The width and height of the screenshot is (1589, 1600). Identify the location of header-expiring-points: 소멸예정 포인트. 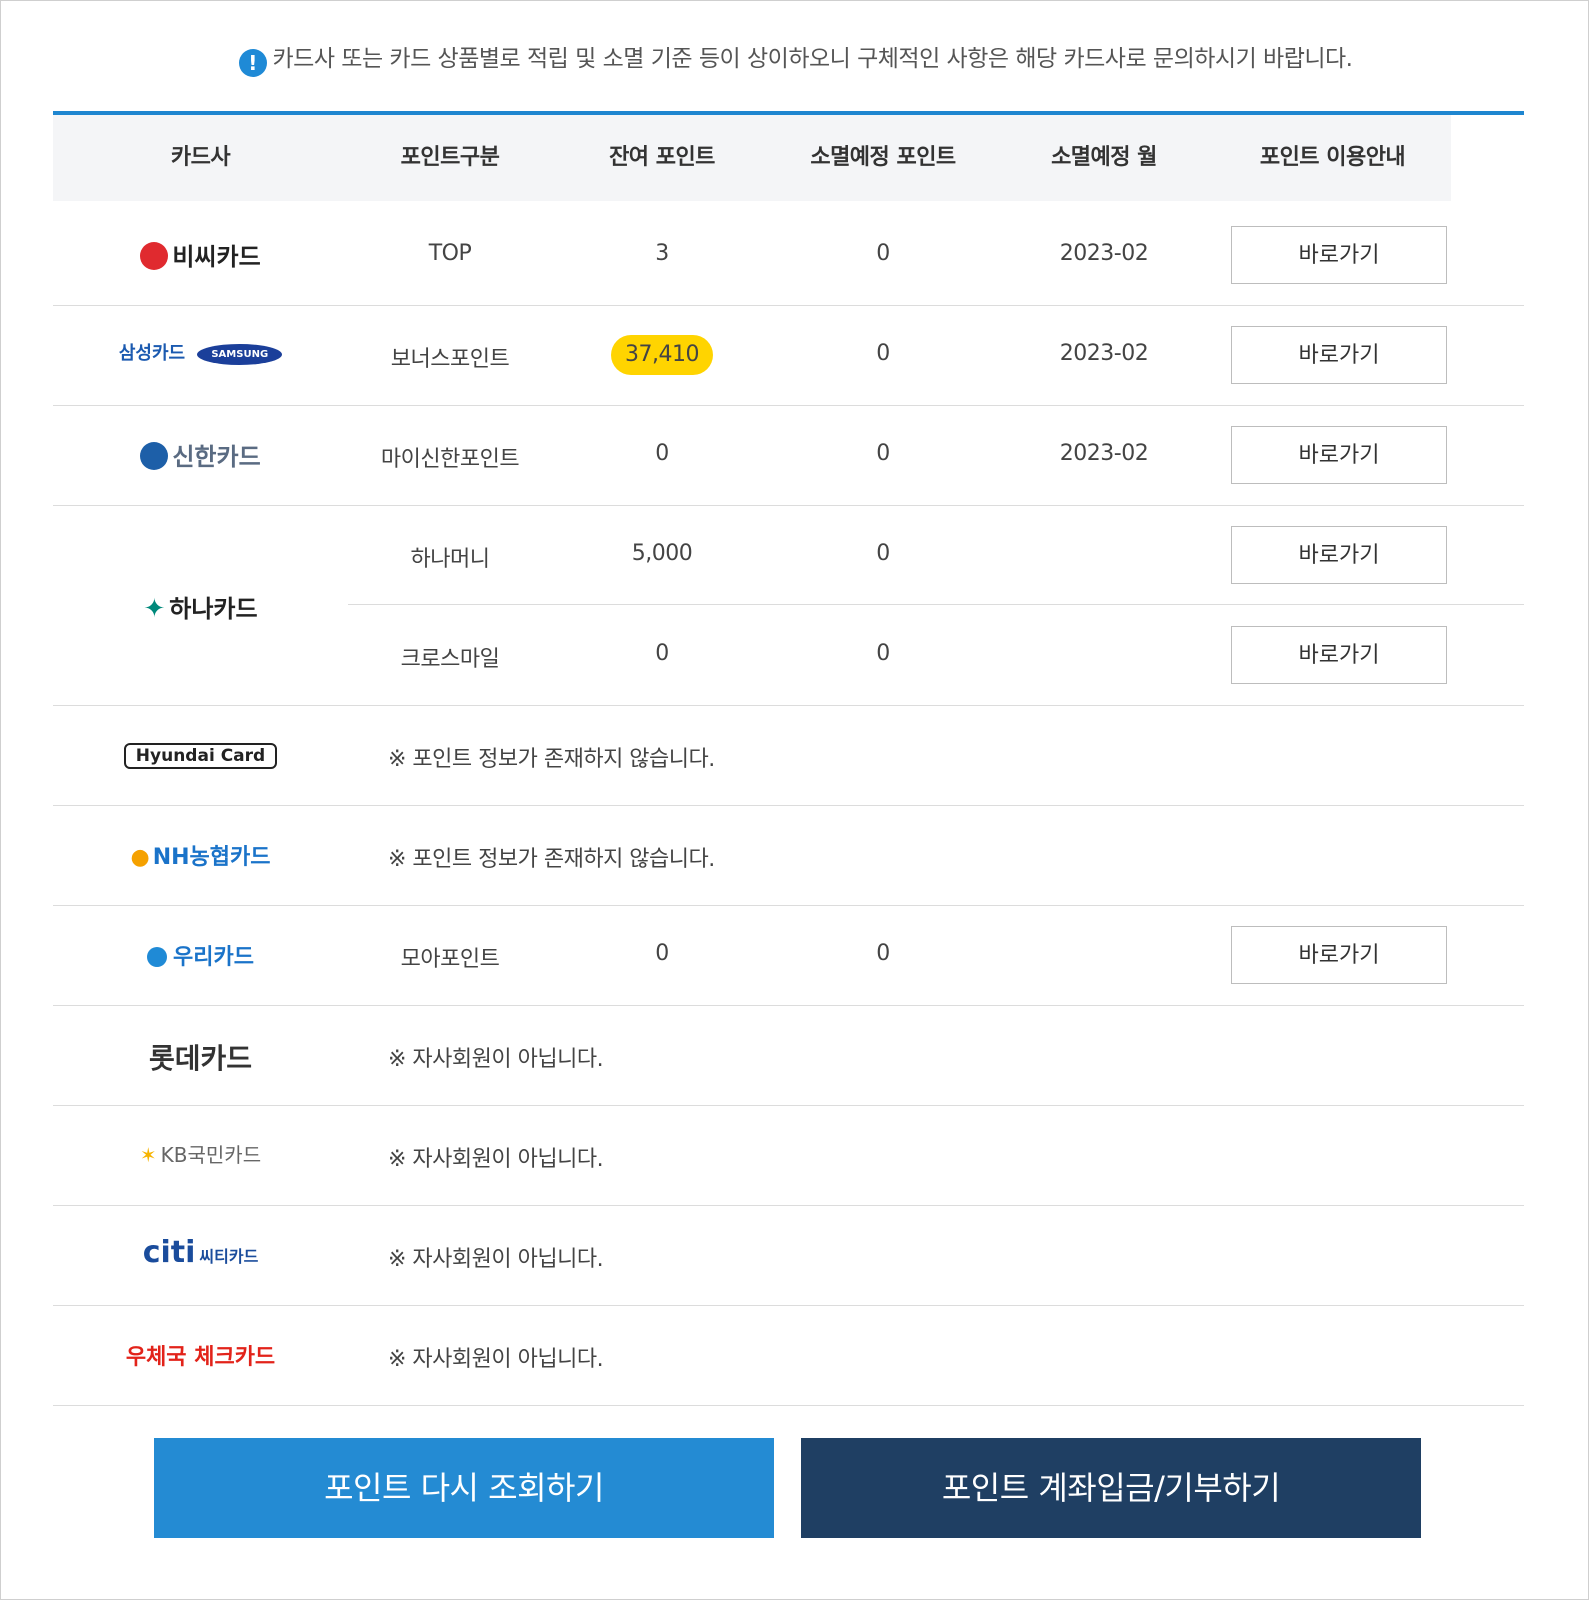
(883, 157).